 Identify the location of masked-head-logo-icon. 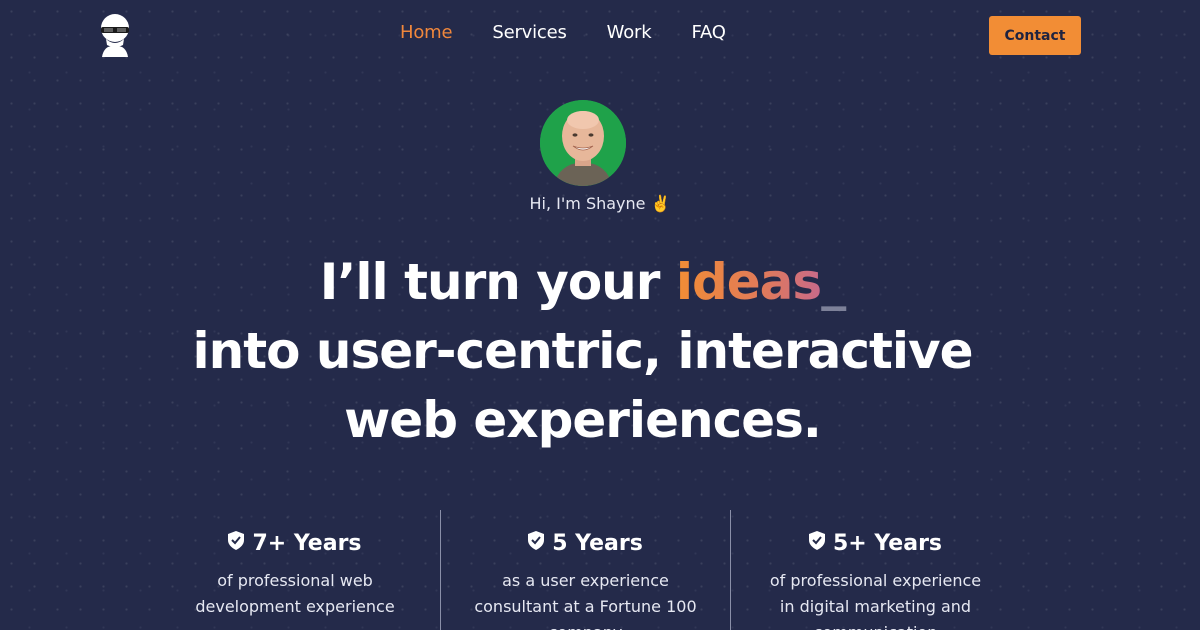
(115, 35).